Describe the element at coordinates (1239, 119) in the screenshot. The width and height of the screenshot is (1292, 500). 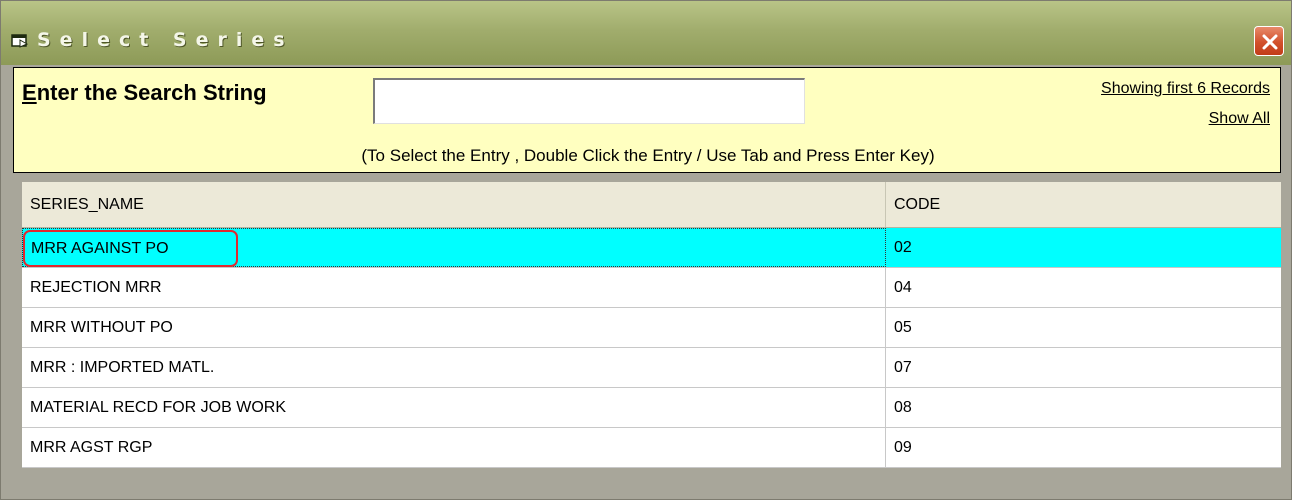
I see `show-all-link: Show All` at that location.